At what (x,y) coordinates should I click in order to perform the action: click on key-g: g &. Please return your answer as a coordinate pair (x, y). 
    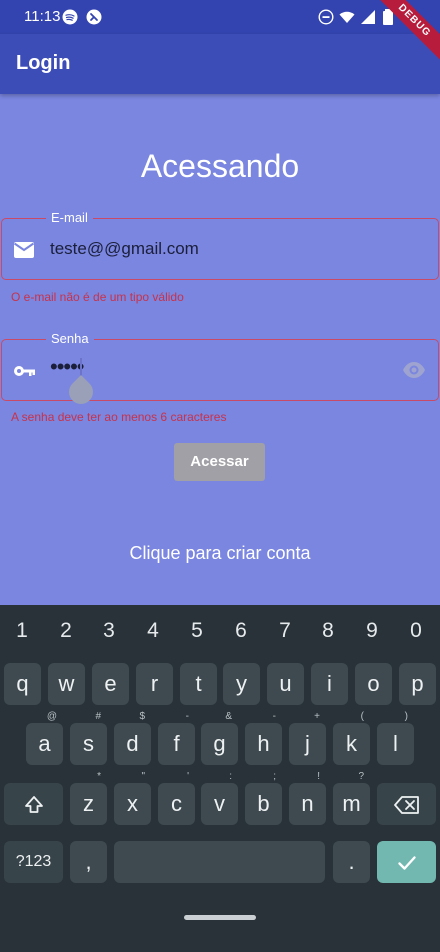
    Looking at the image, I should click on (219, 738).